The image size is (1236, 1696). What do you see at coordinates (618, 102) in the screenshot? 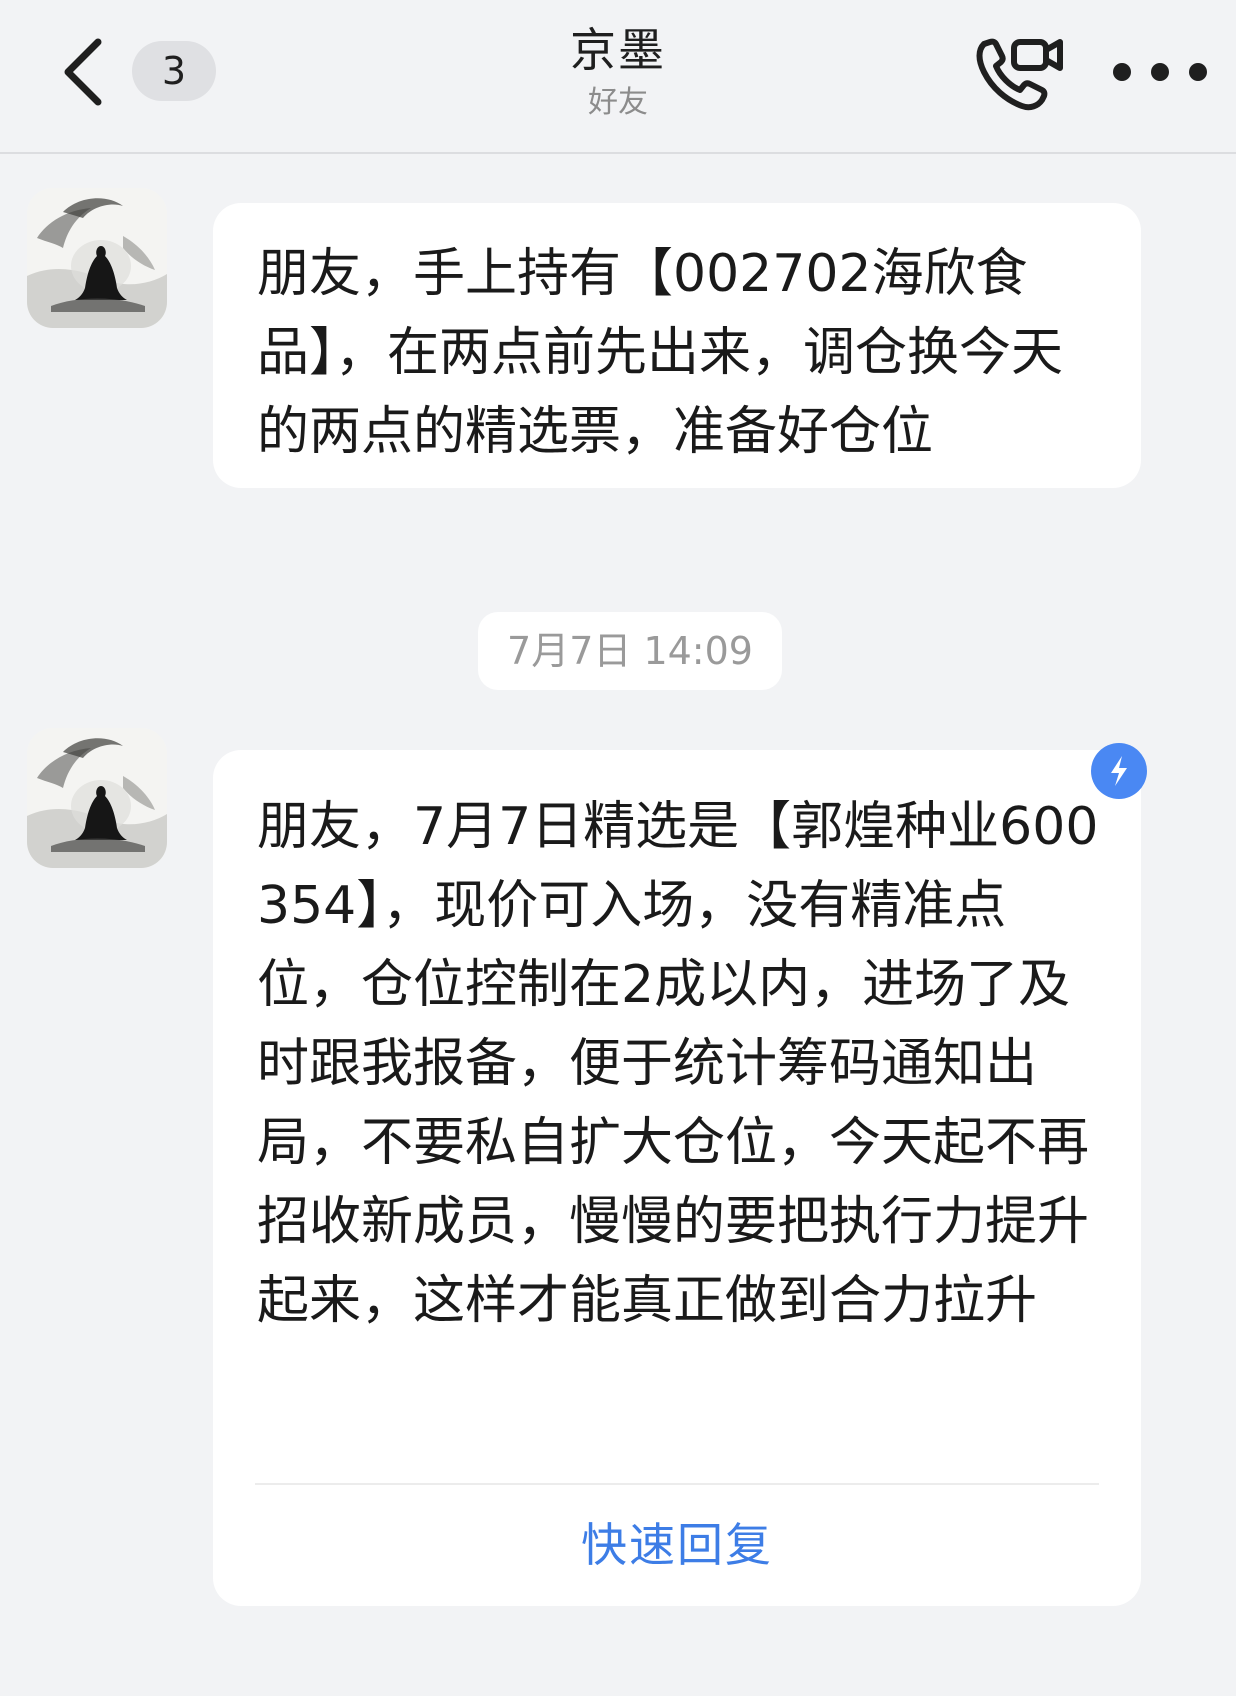
I see `contact-relation: 好友` at bounding box center [618, 102].